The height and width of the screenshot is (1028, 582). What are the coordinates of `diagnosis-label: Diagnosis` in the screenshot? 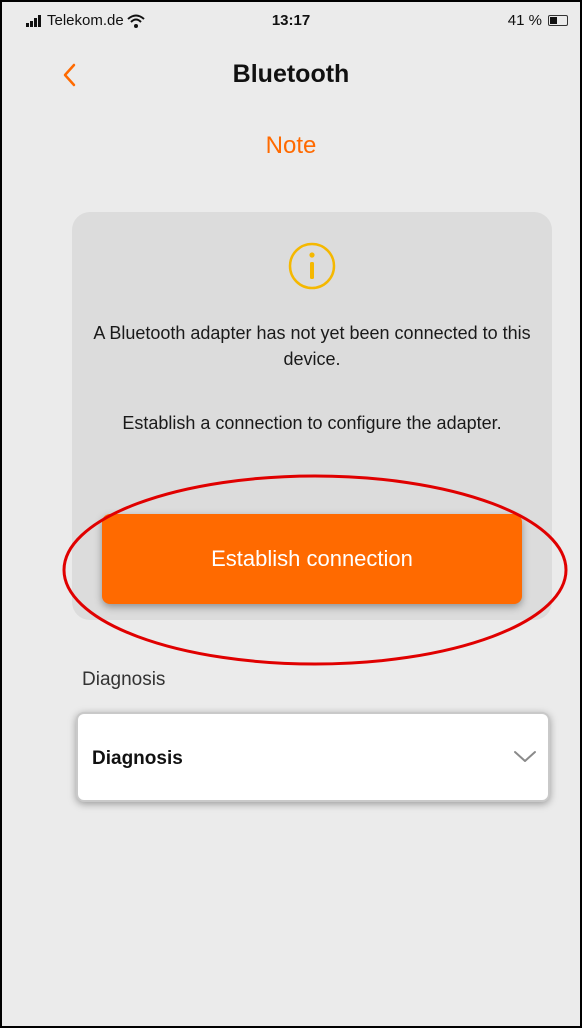 It's located at (124, 679).